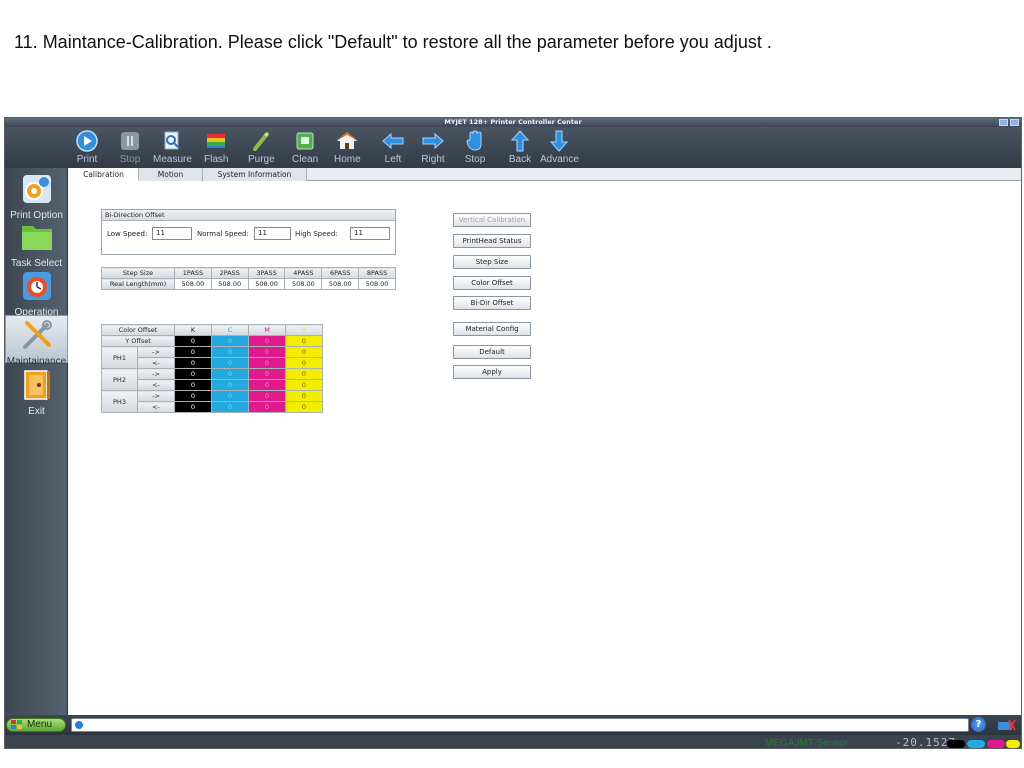 The height and width of the screenshot is (768, 1024). Describe the element at coordinates (119, 379) in the screenshot. I see `ph2-label: PH2` at that location.